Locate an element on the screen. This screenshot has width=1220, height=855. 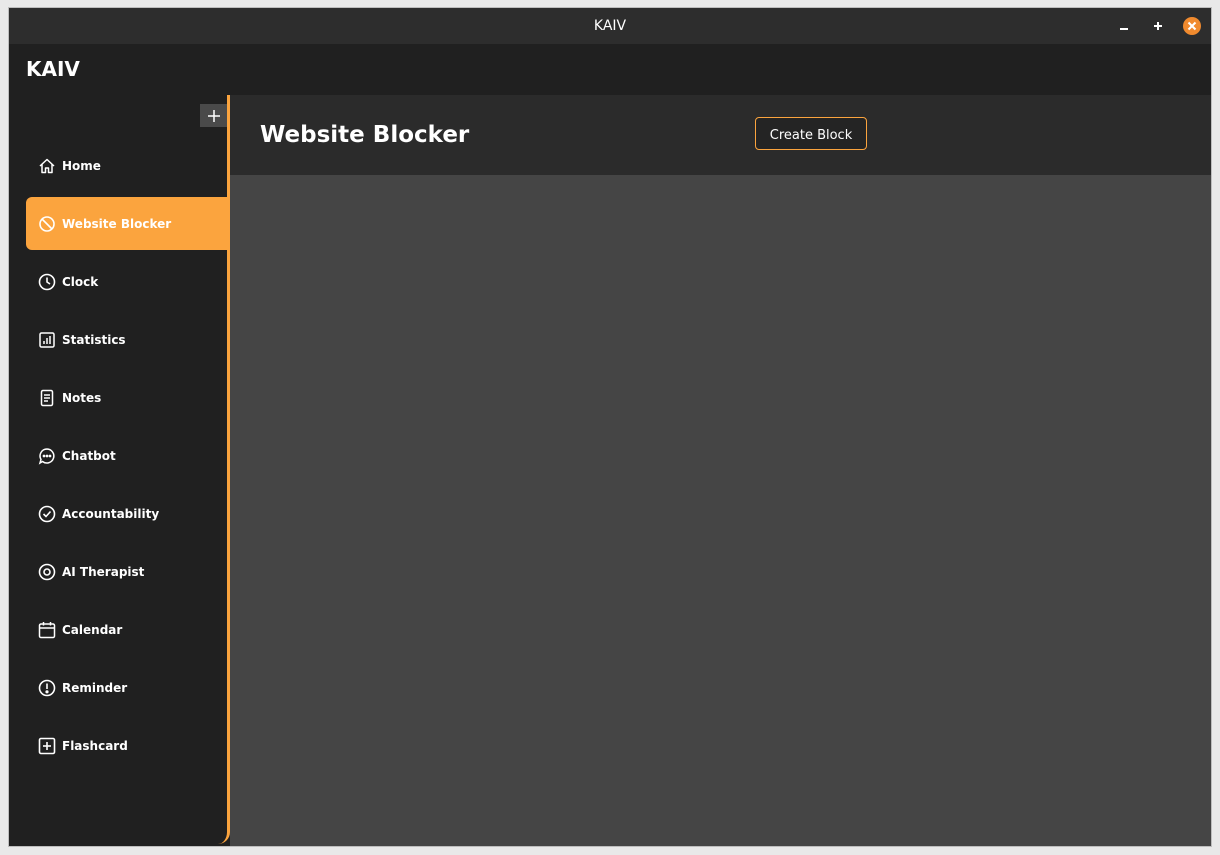
minimize-button is located at coordinates (1124, 26).